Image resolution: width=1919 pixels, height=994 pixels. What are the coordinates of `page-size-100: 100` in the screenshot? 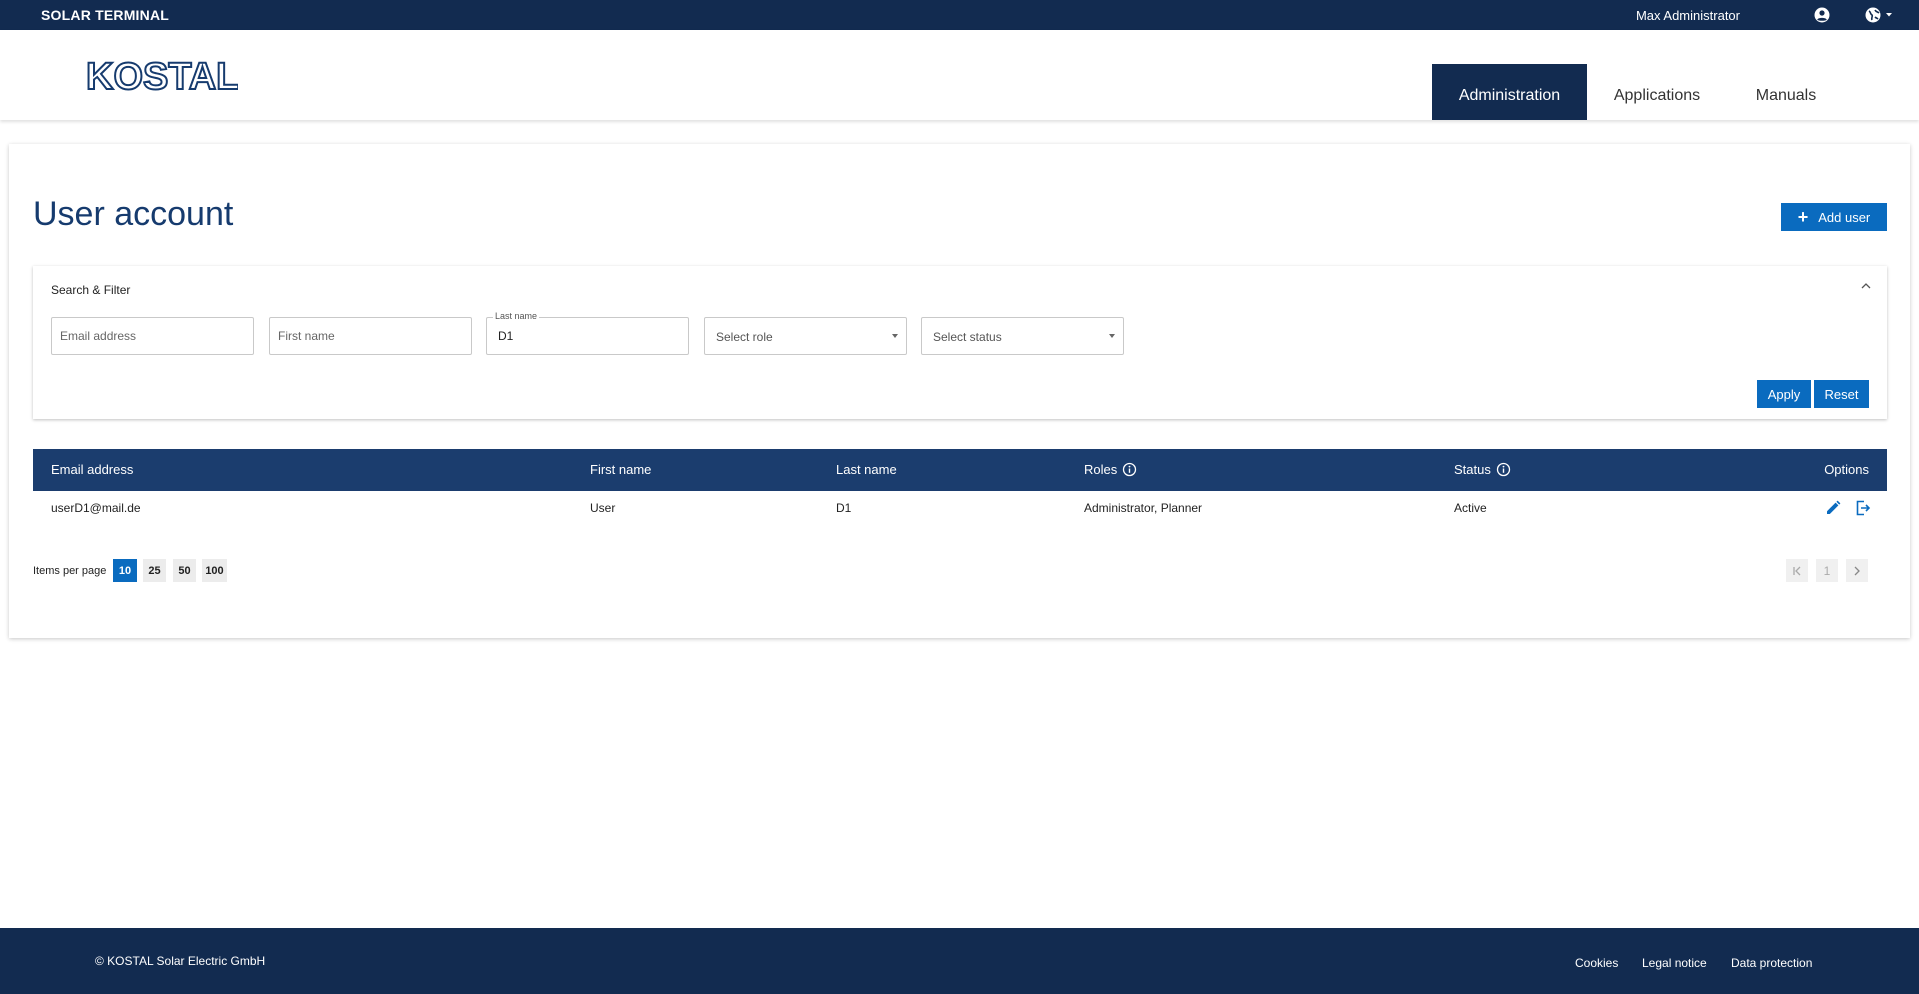 It's located at (214, 570).